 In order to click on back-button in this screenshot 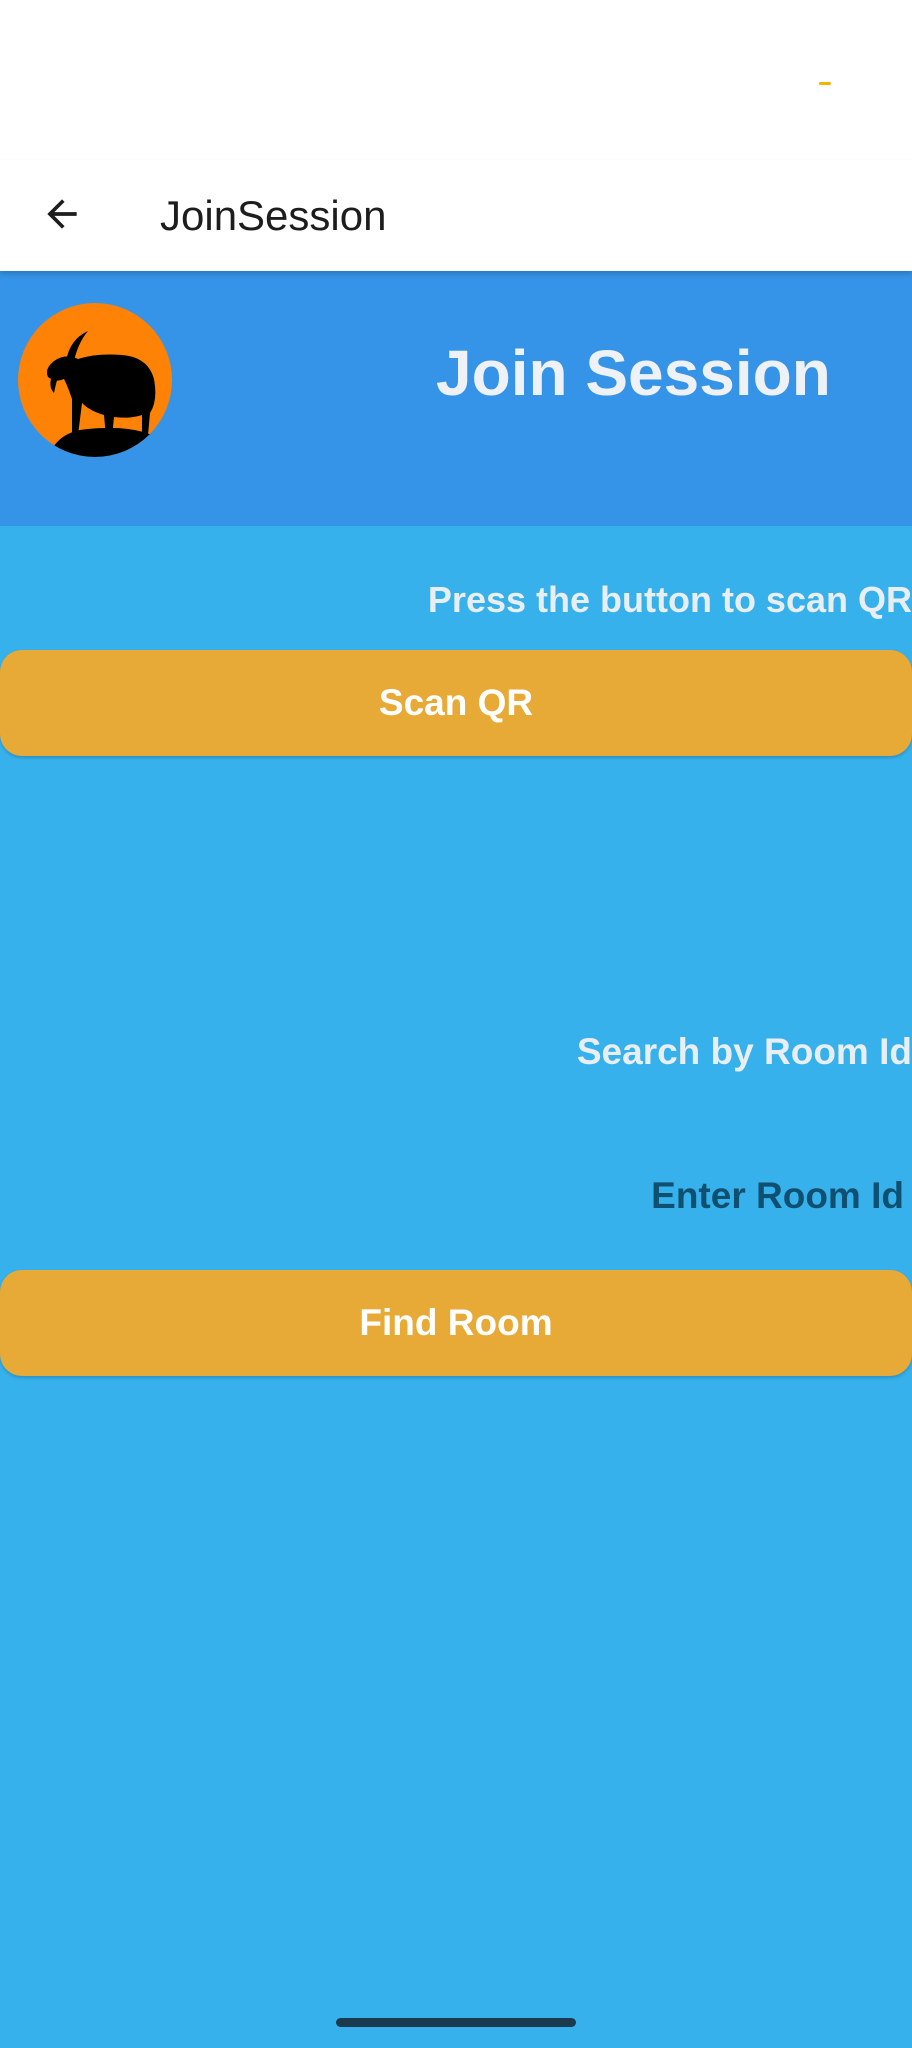, I will do `click(62, 214)`.